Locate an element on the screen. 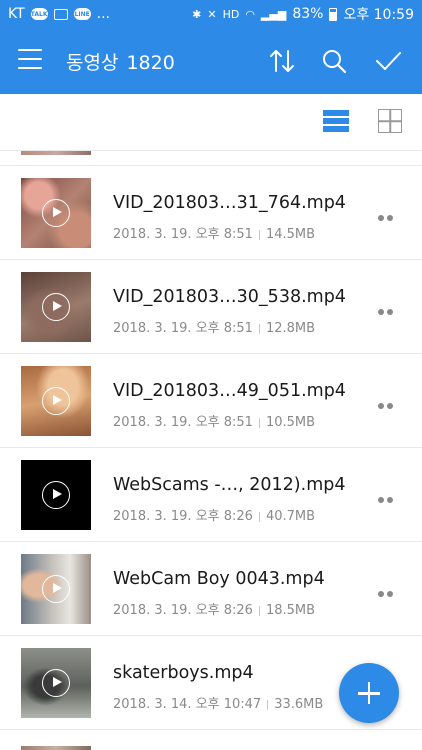  file-size: 14.5MB is located at coordinates (290, 234).